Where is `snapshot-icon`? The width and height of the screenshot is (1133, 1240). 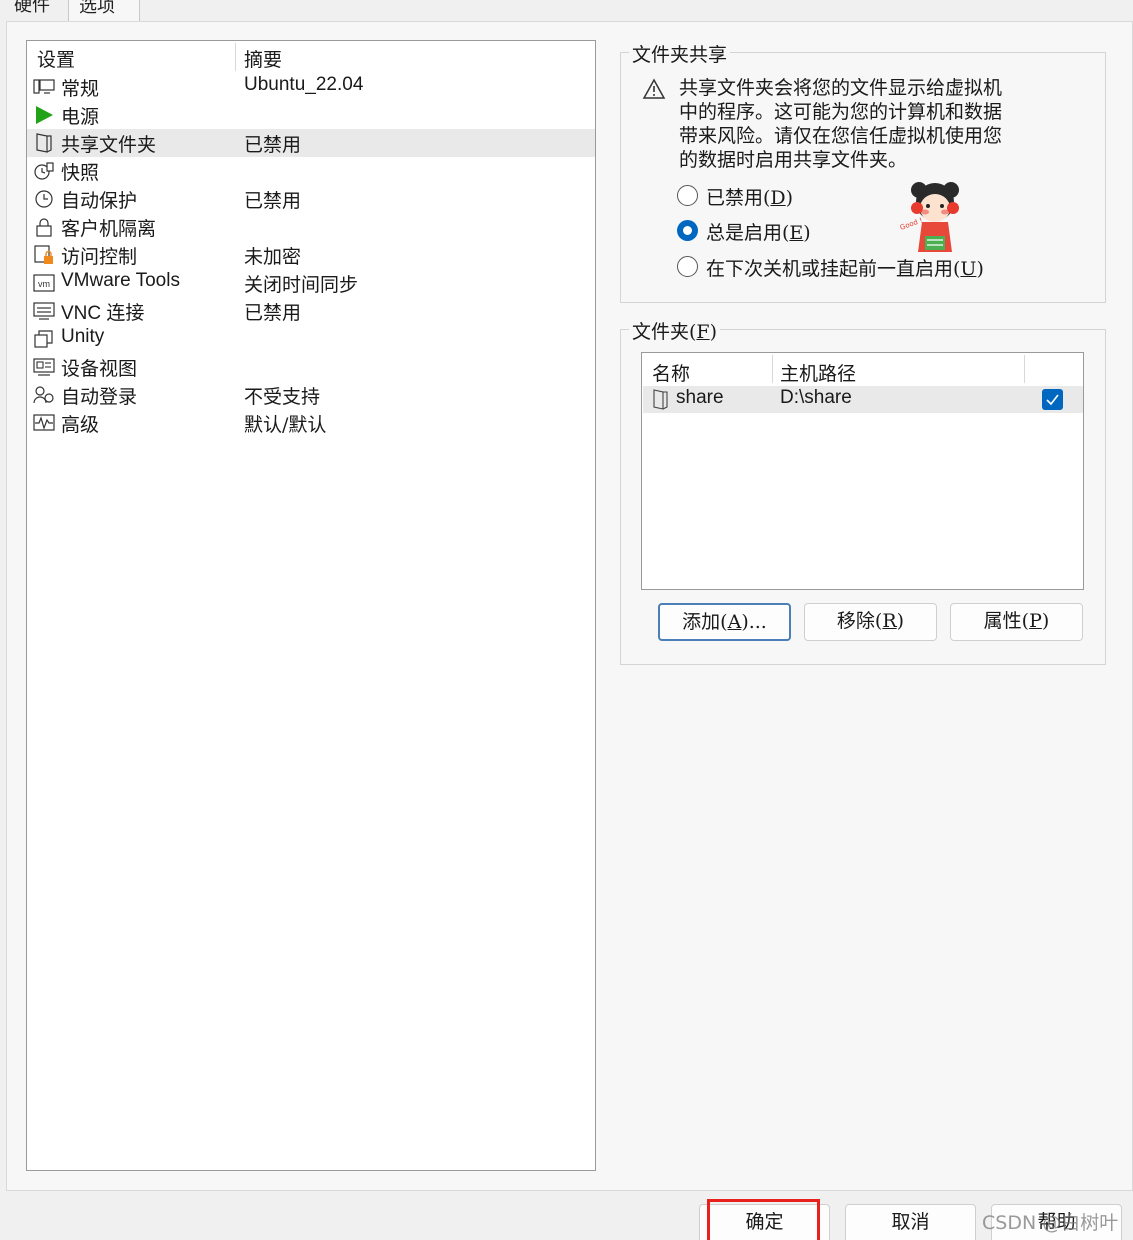 snapshot-icon is located at coordinates (44, 171).